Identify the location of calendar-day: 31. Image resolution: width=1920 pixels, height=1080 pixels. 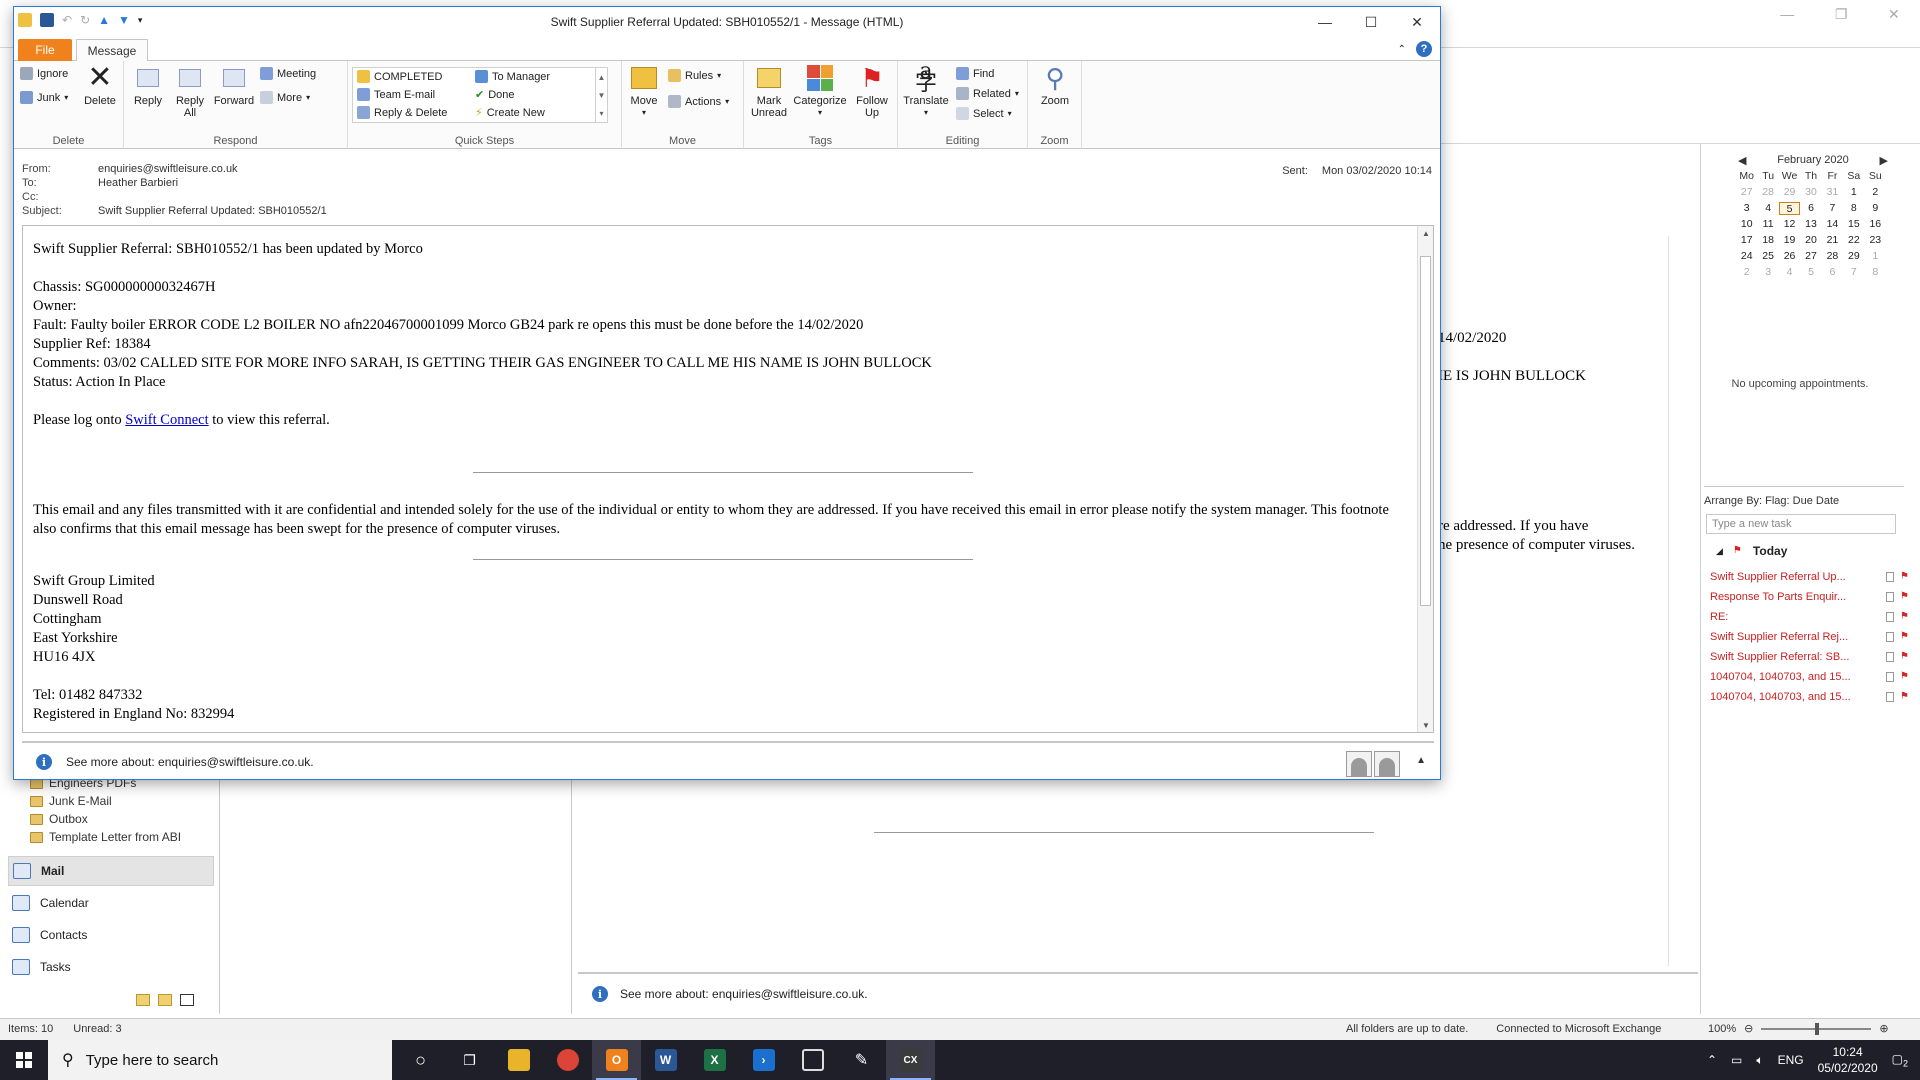
(1832, 192).